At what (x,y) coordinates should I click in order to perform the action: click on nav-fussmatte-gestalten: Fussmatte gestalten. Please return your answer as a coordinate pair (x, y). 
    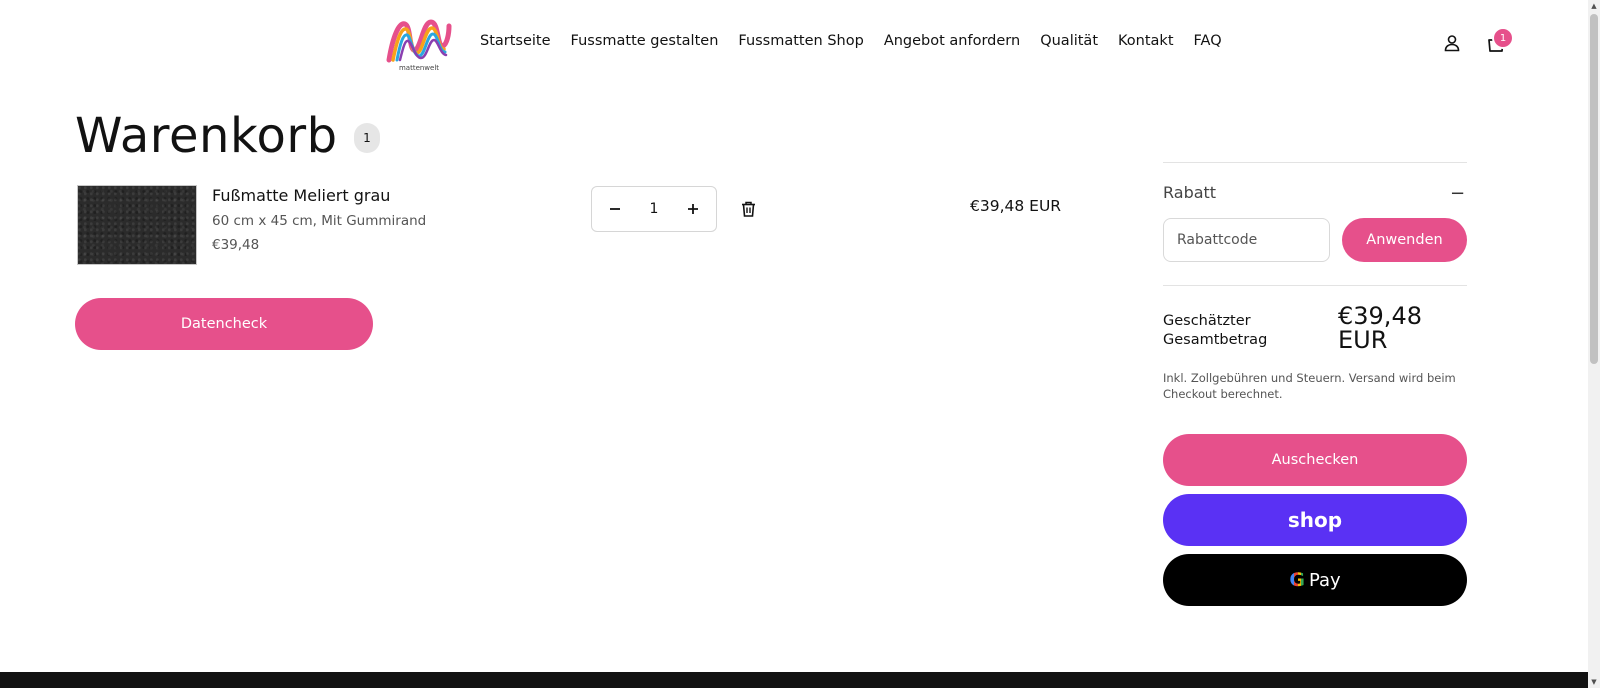
    Looking at the image, I should click on (645, 41).